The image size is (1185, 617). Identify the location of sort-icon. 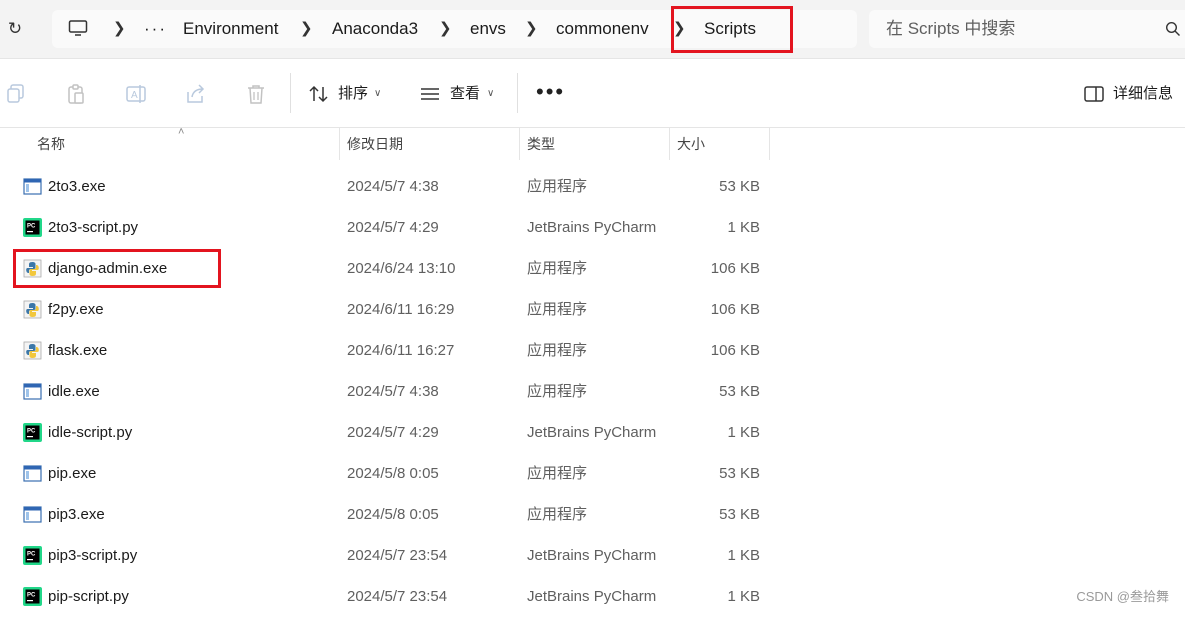
(319, 94).